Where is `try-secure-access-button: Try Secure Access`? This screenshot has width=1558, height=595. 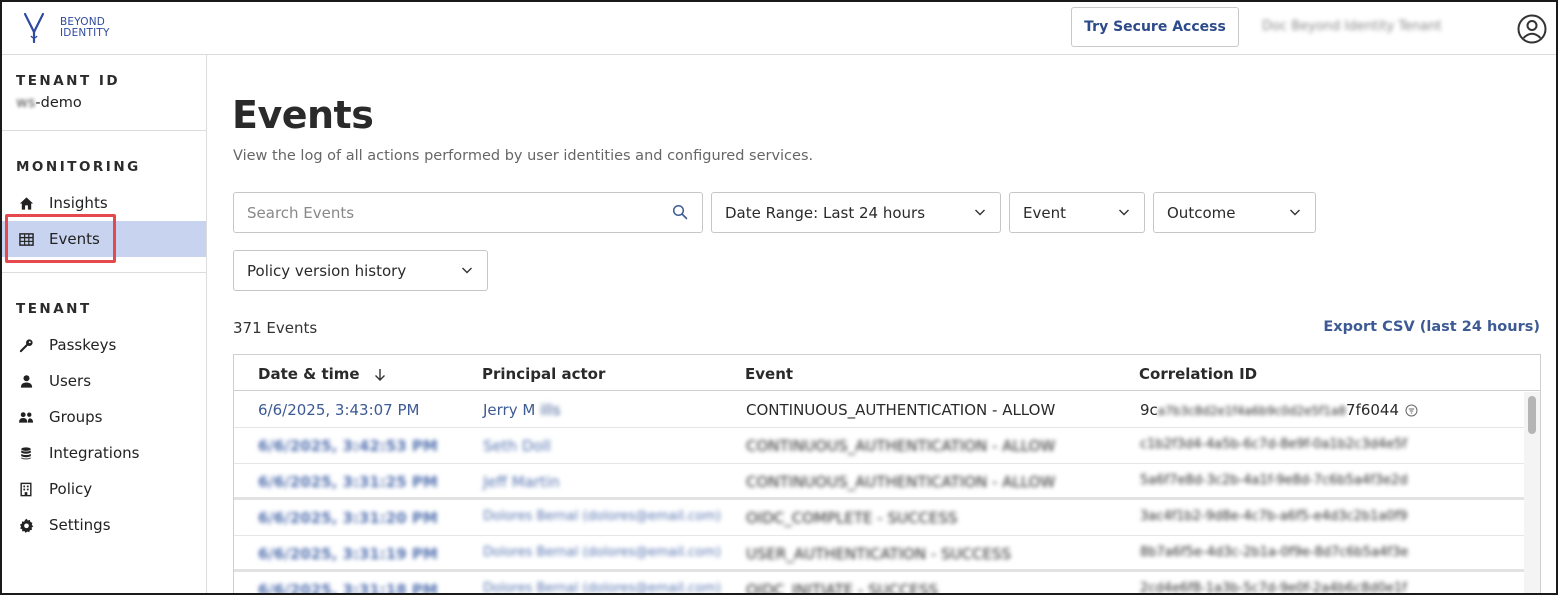 try-secure-access-button: Try Secure Access is located at coordinates (1155, 27).